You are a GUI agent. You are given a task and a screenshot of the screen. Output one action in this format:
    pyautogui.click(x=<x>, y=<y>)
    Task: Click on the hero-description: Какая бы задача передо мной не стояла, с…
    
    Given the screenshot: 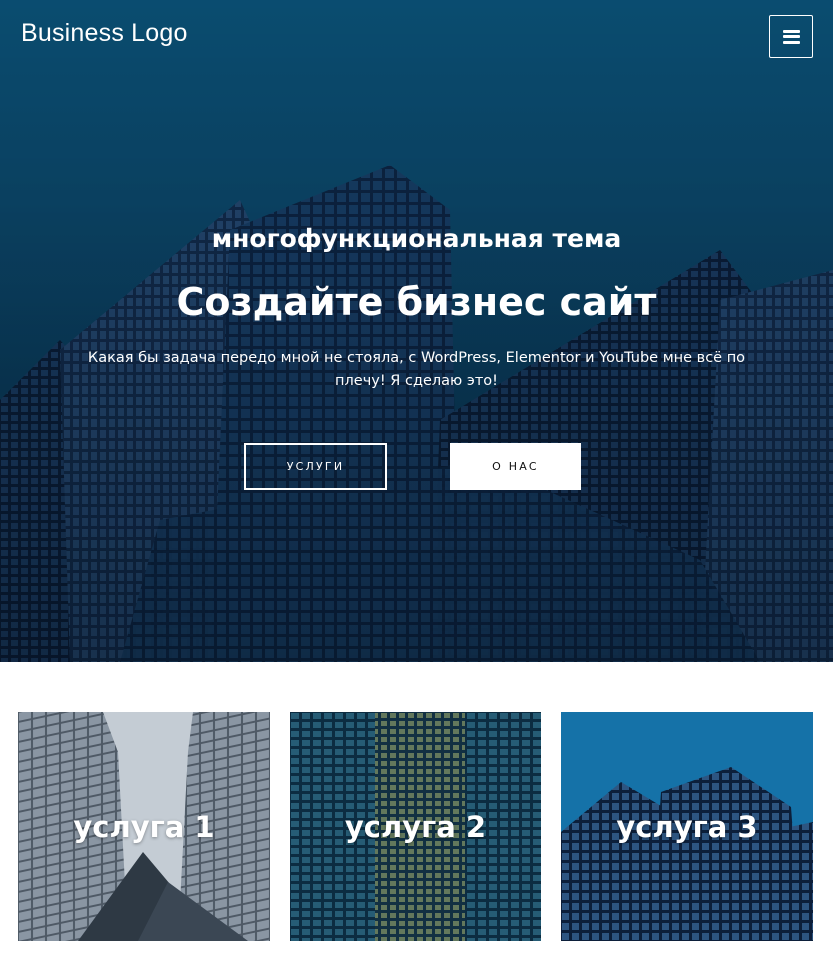 What is the action you would take?
    pyautogui.click(x=416, y=369)
    